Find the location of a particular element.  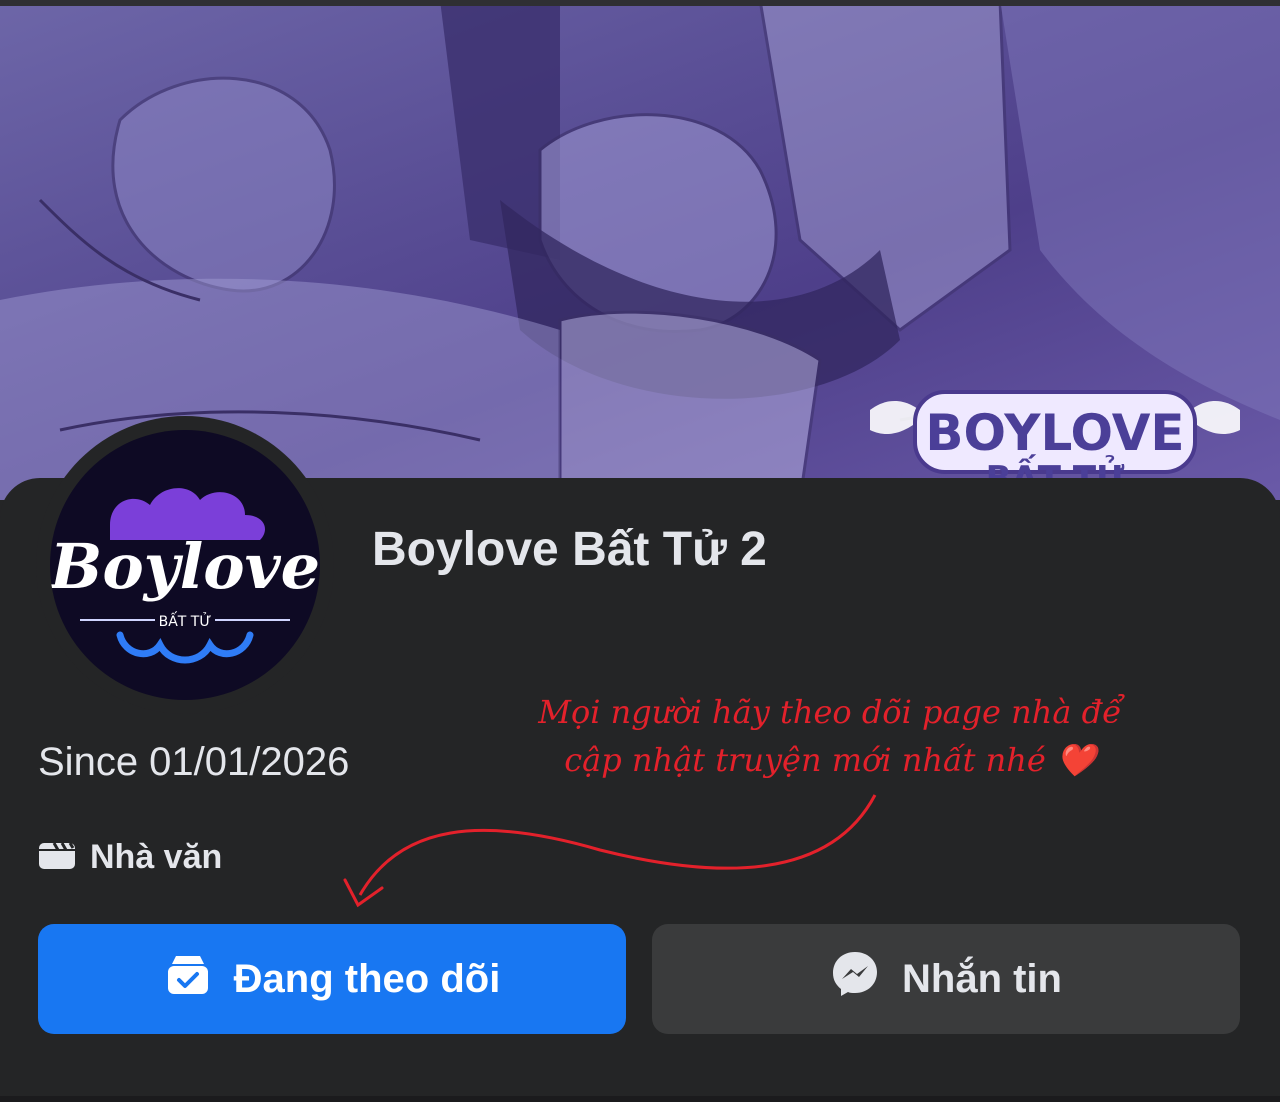

message-button-label: Nhắn tin is located at coordinates (982, 978).